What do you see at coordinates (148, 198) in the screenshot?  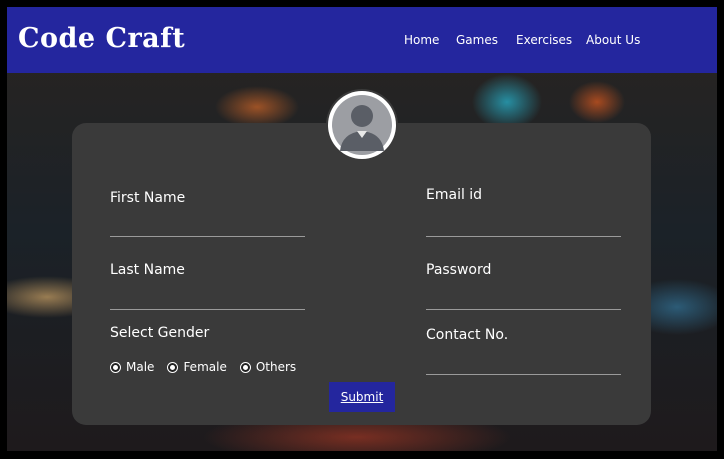 I see `first-name-label: First Name` at bounding box center [148, 198].